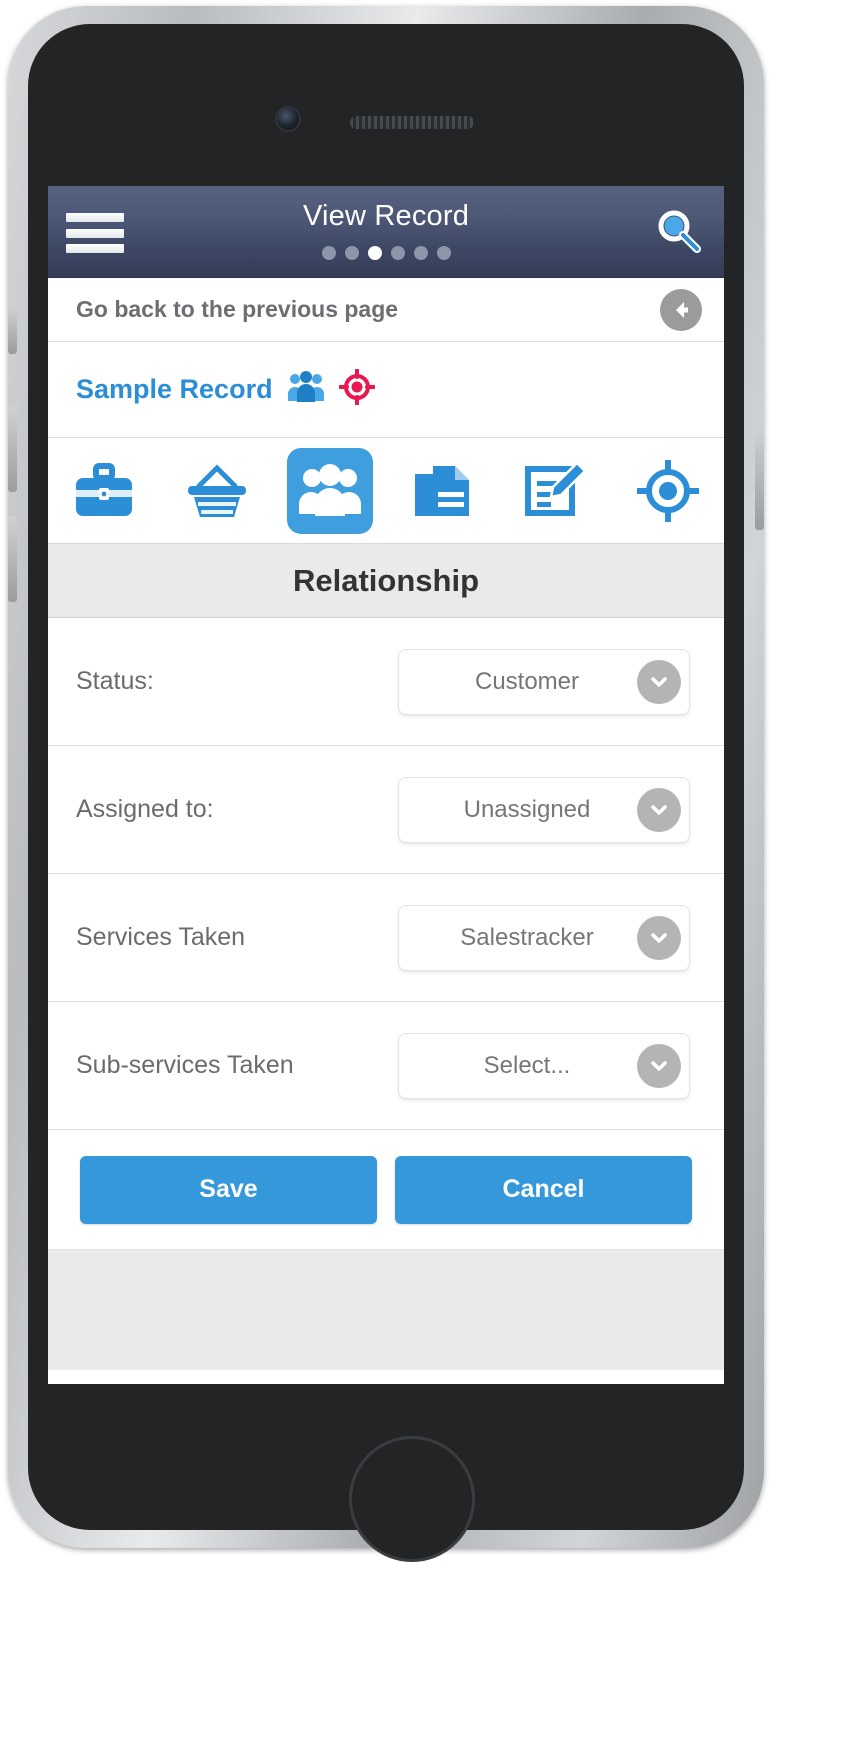 The height and width of the screenshot is (1754, 862). What do you see at coordinates (12, 449) in the screenshot?
I see `phone-volume-up-button` at bounding box center [12, 449].